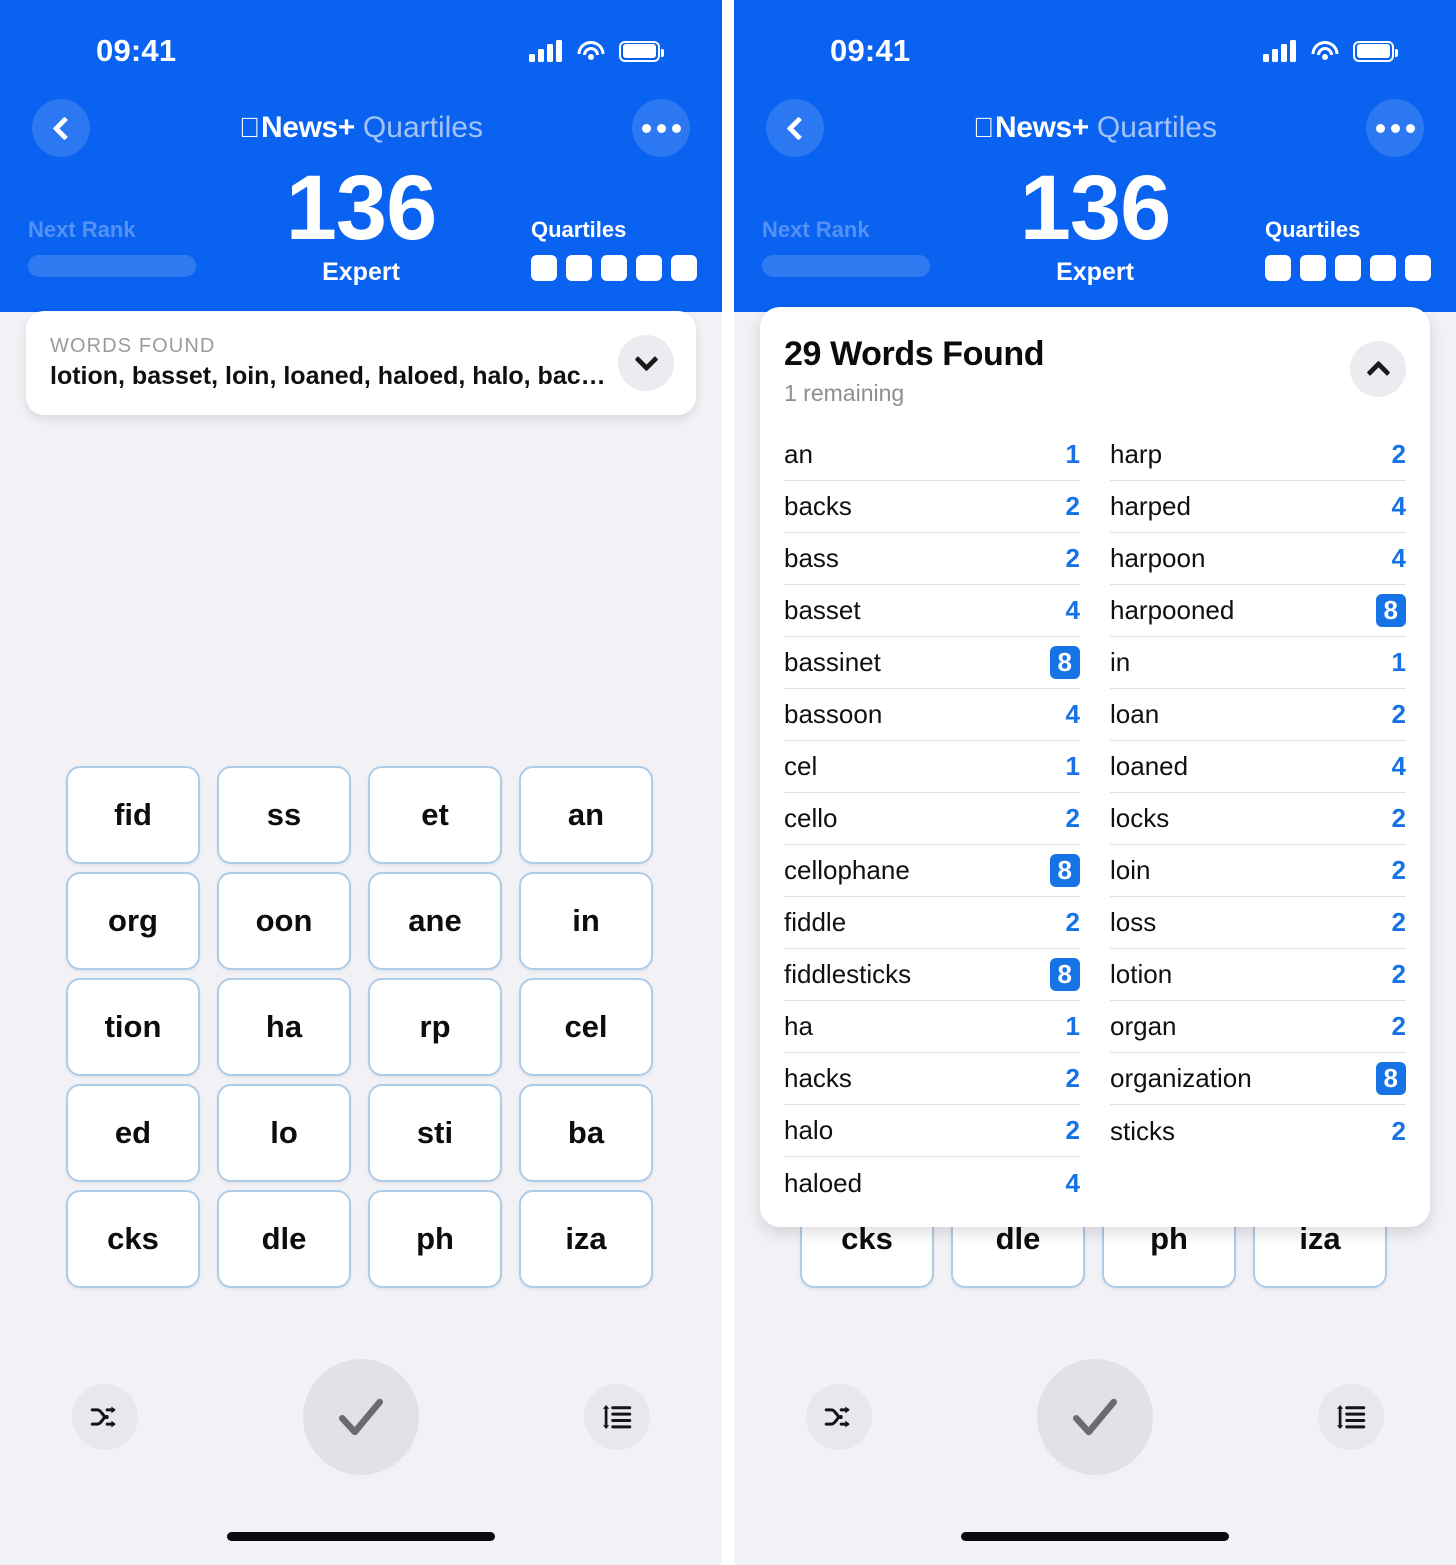 This screenshot has height=1565, width=1456. I want to click on app-title: News+Quartiles, so click(1095, 128).